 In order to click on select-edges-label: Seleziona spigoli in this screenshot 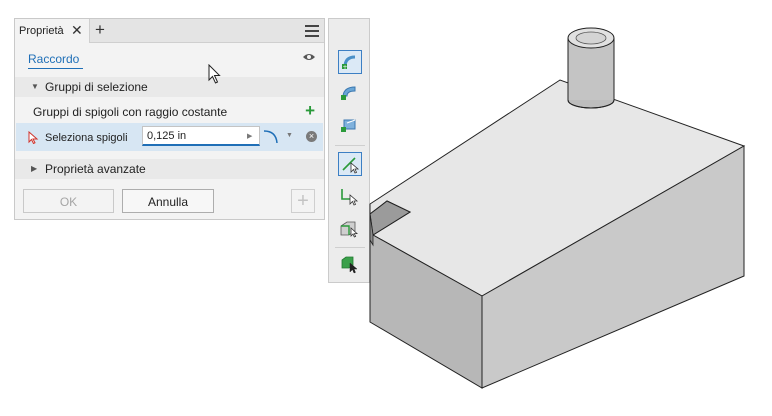, I will do `click(86, 138)`.